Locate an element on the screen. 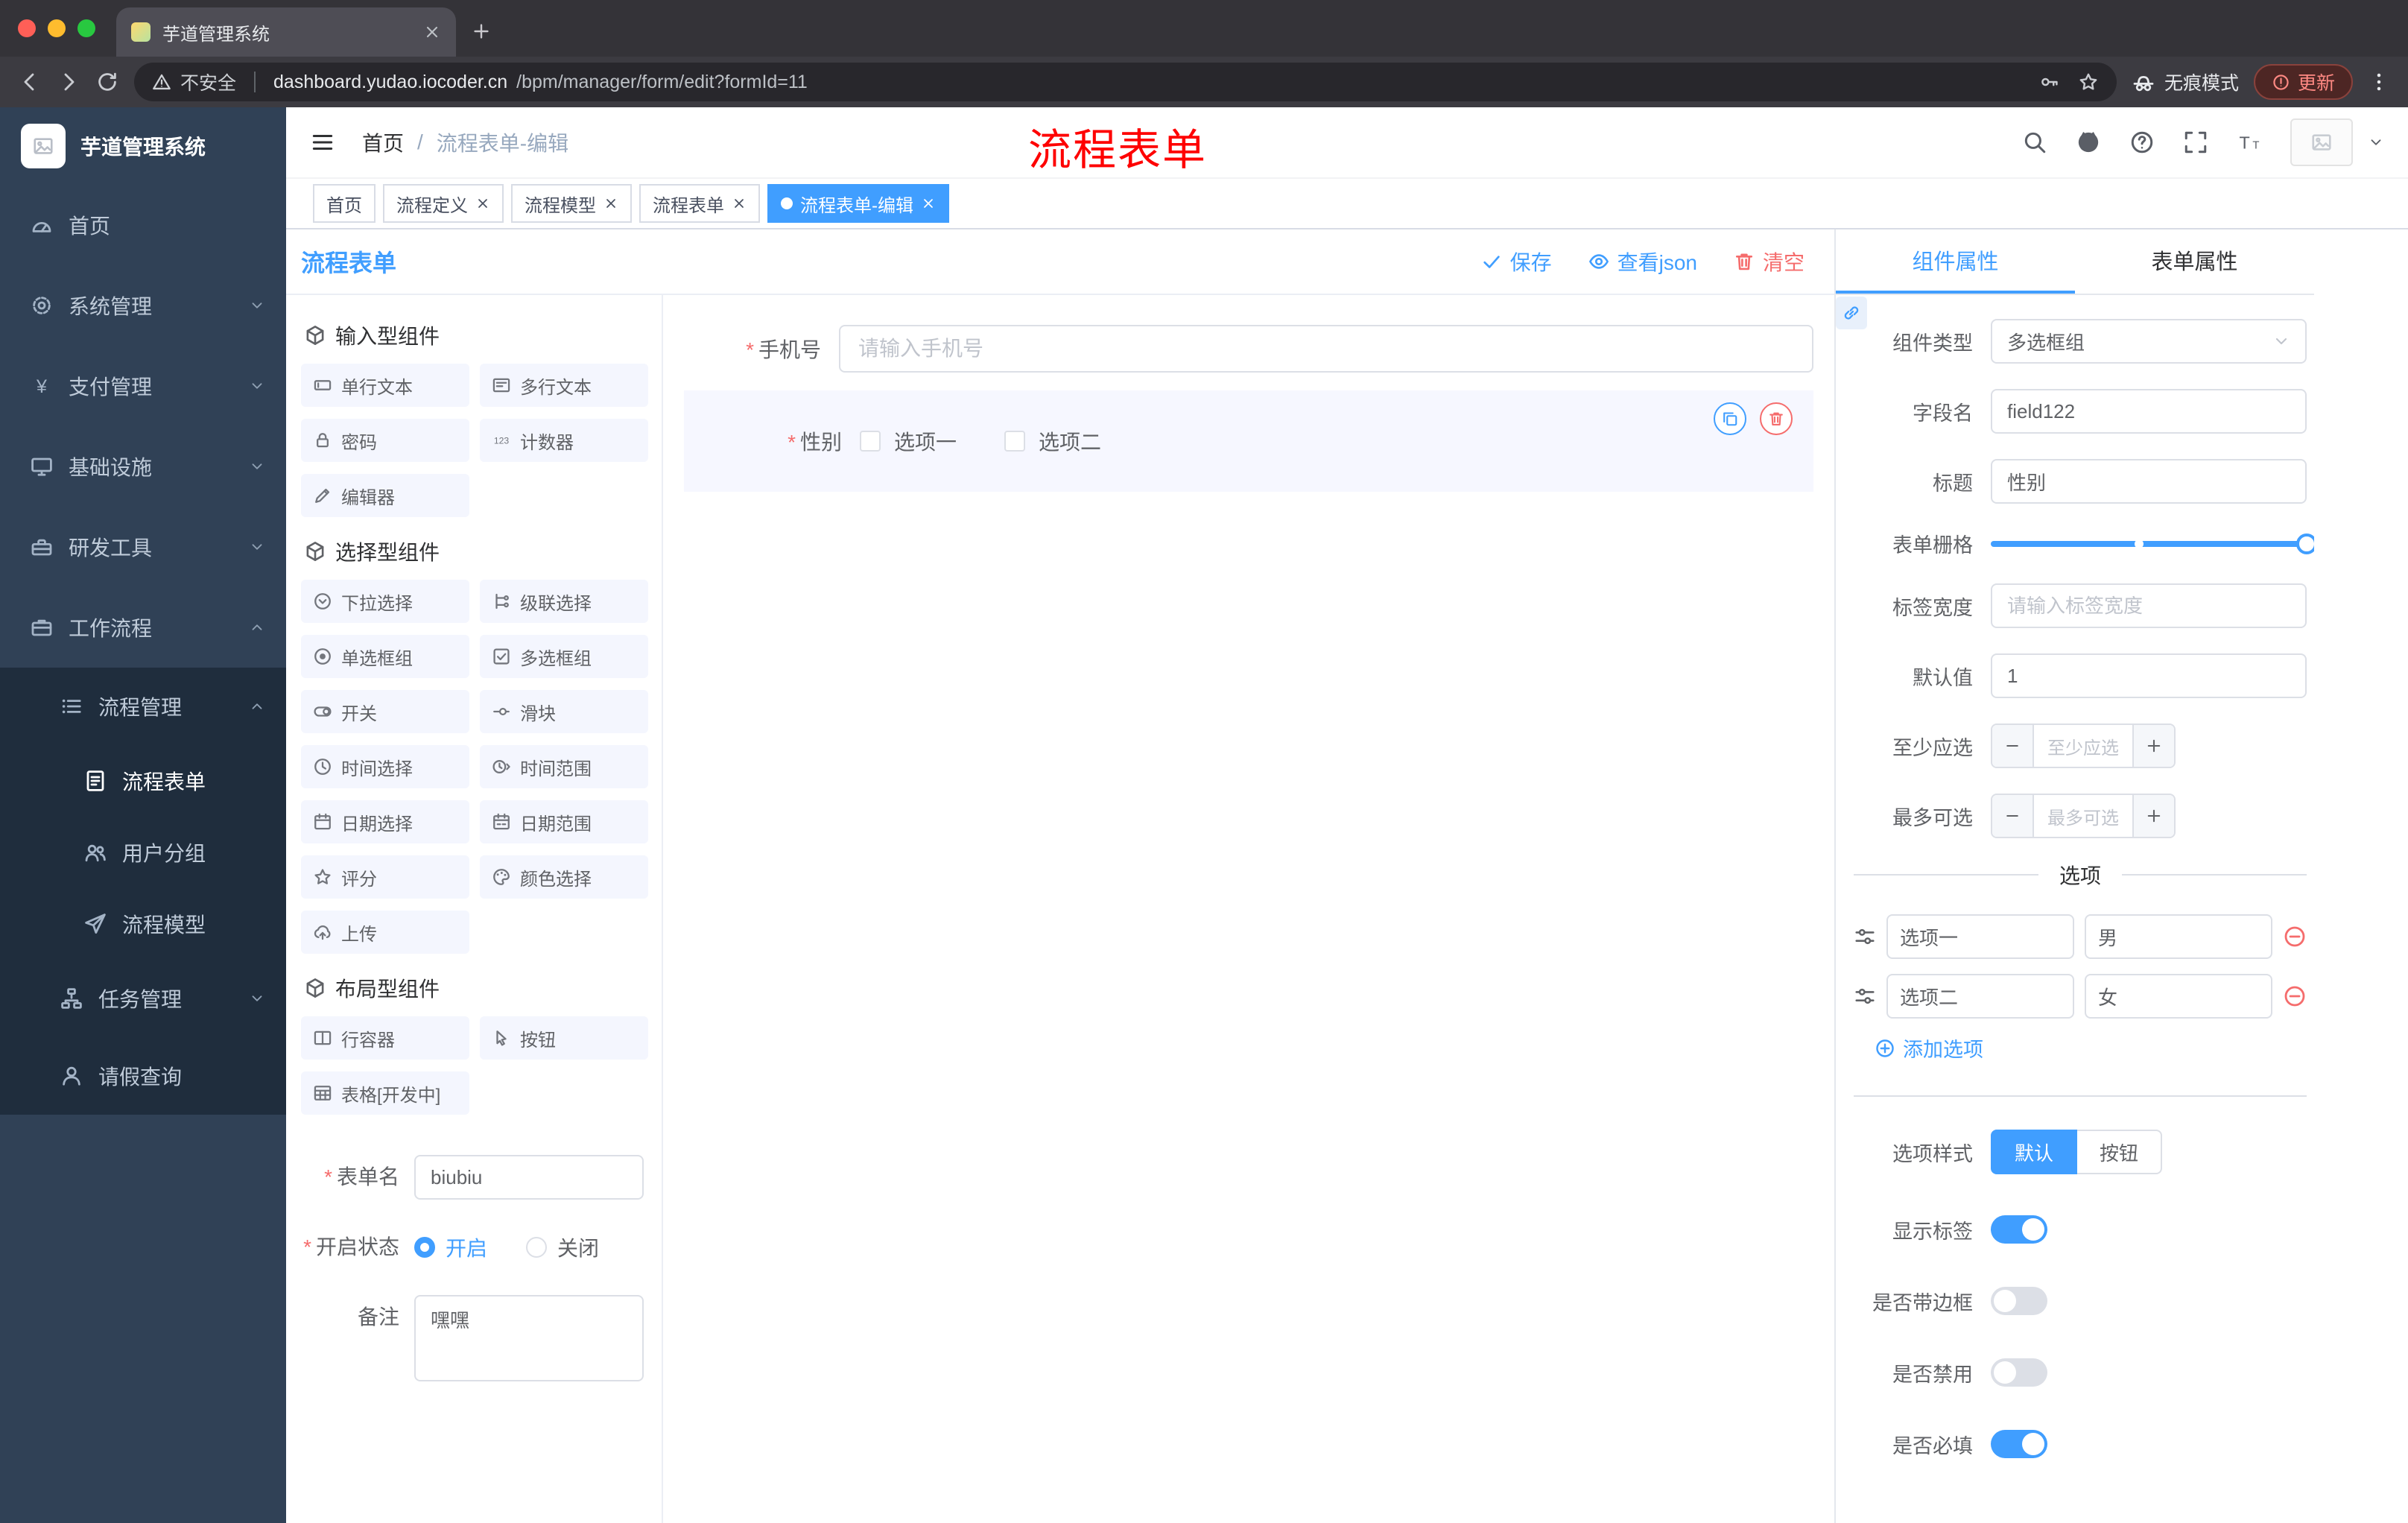 This screenshot has height=1523, width=2408. back-icon is located at coordinates (30, 82).